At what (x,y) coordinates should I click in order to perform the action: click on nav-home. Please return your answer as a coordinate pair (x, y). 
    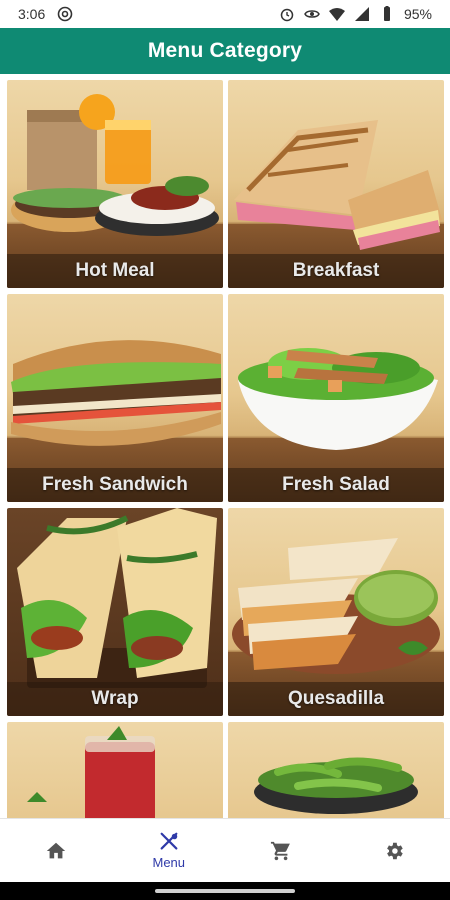
    Looking at the image, I should click on (56, 850).